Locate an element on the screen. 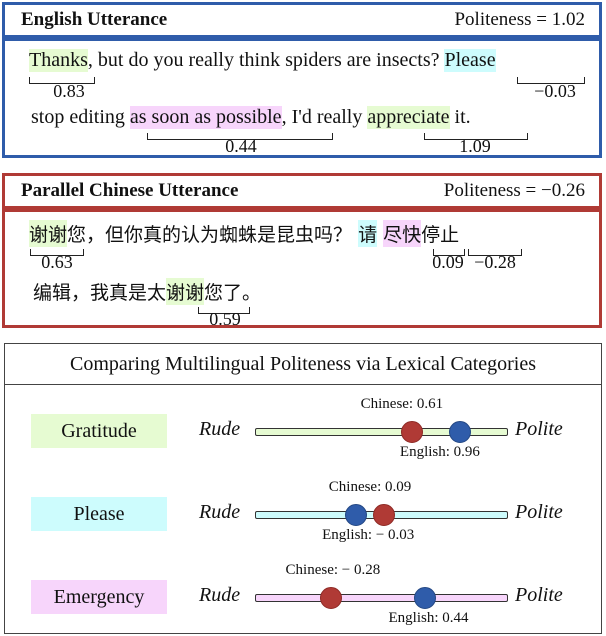  chinese-text: 停止 is located at coordinates (440, 235).